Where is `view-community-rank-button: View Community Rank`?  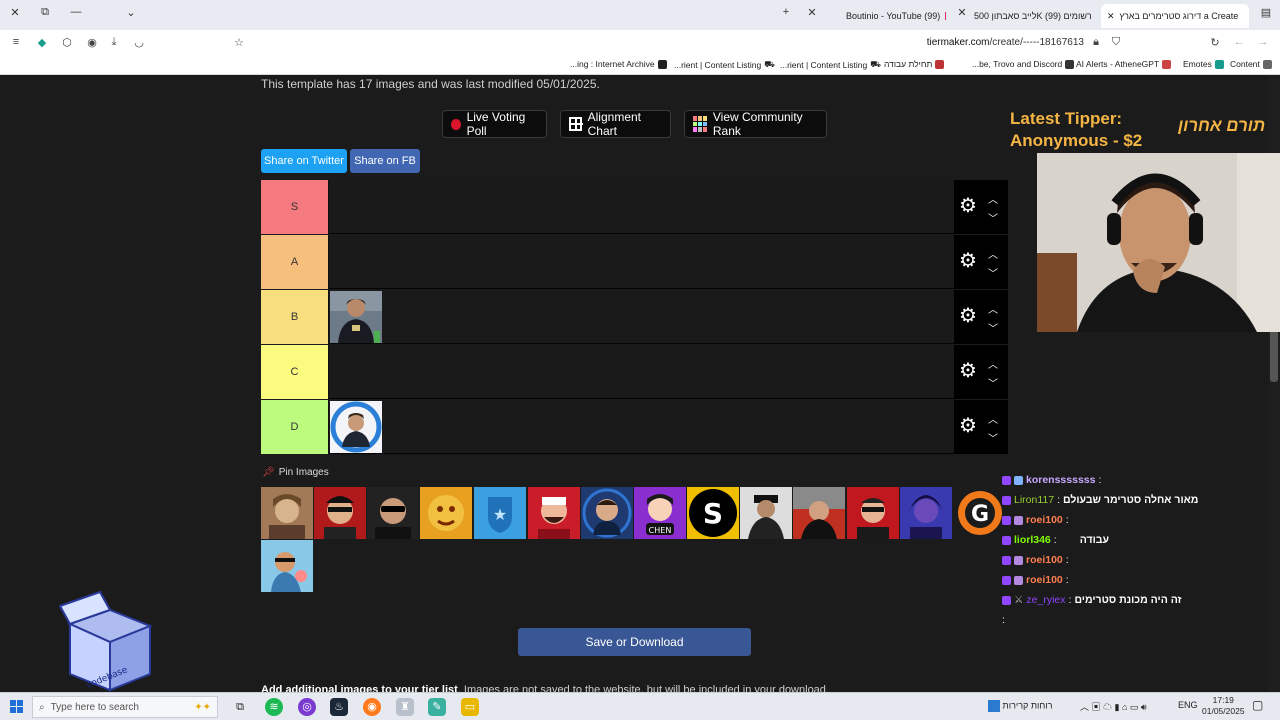 view-community-rank-button: View Community Rank is located at coordinates (755, 124).